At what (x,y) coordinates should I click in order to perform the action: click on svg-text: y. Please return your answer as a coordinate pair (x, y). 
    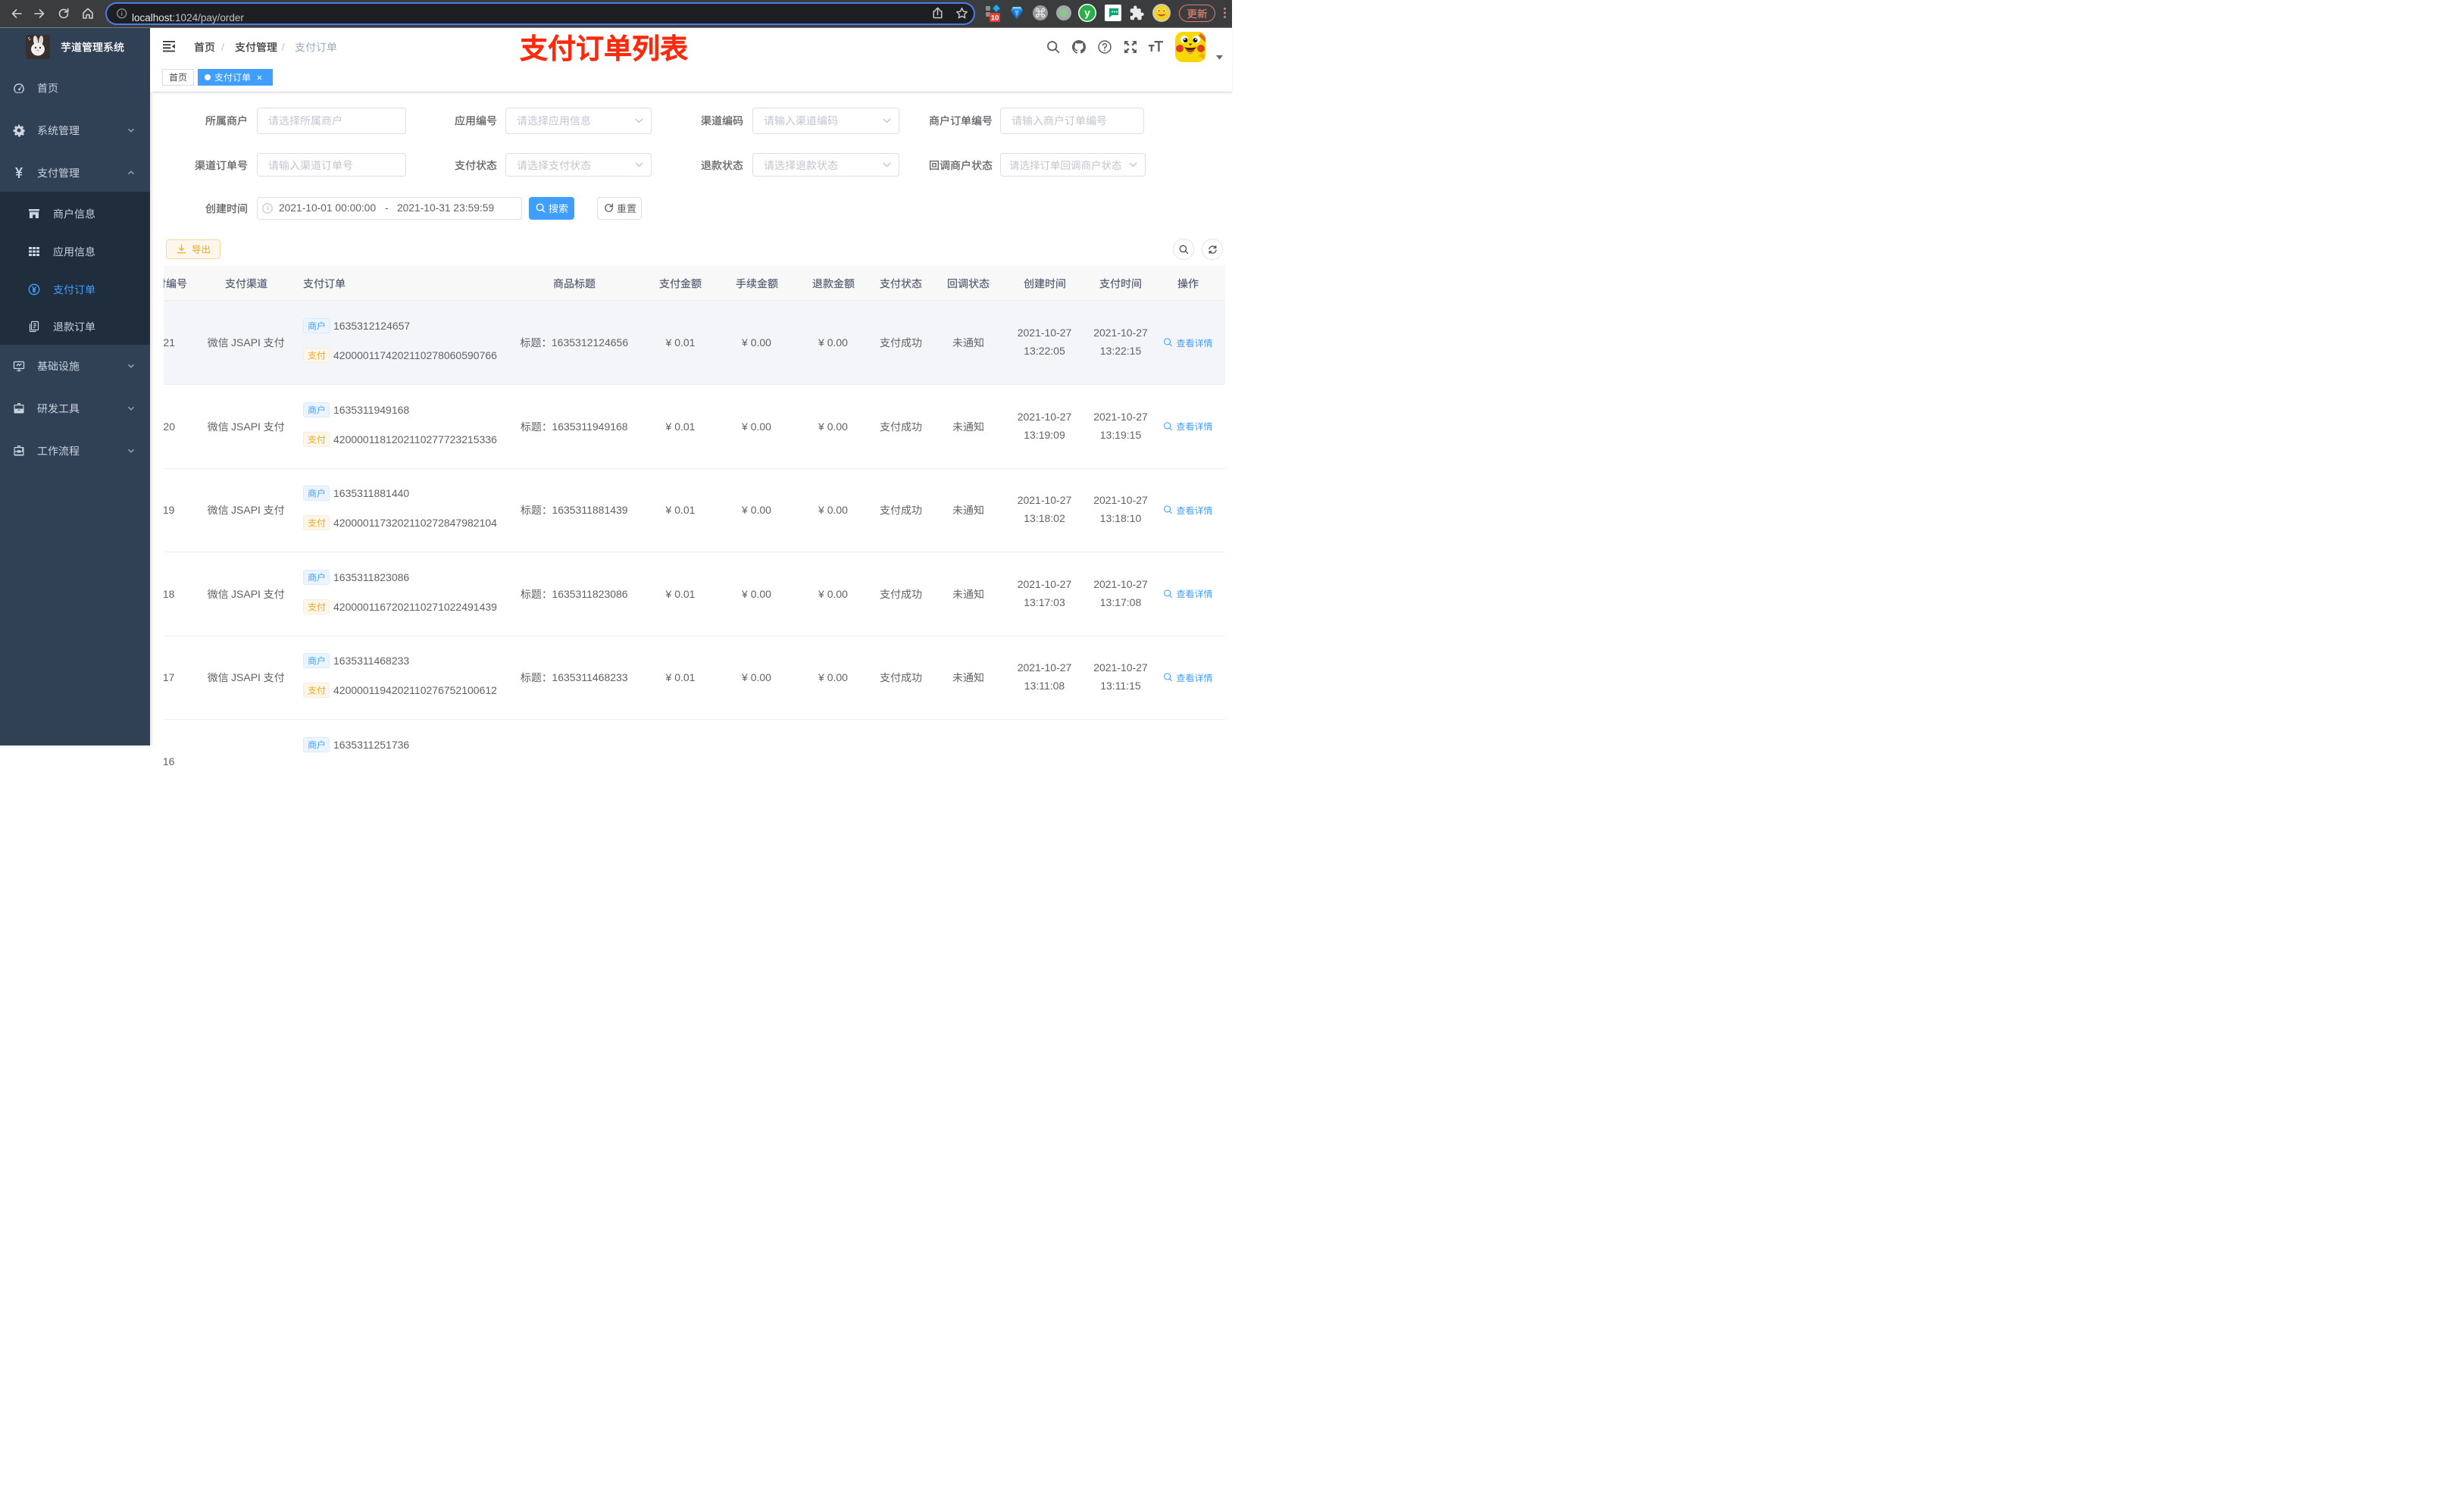
    Looking at the image, I should click on (1087, 13).